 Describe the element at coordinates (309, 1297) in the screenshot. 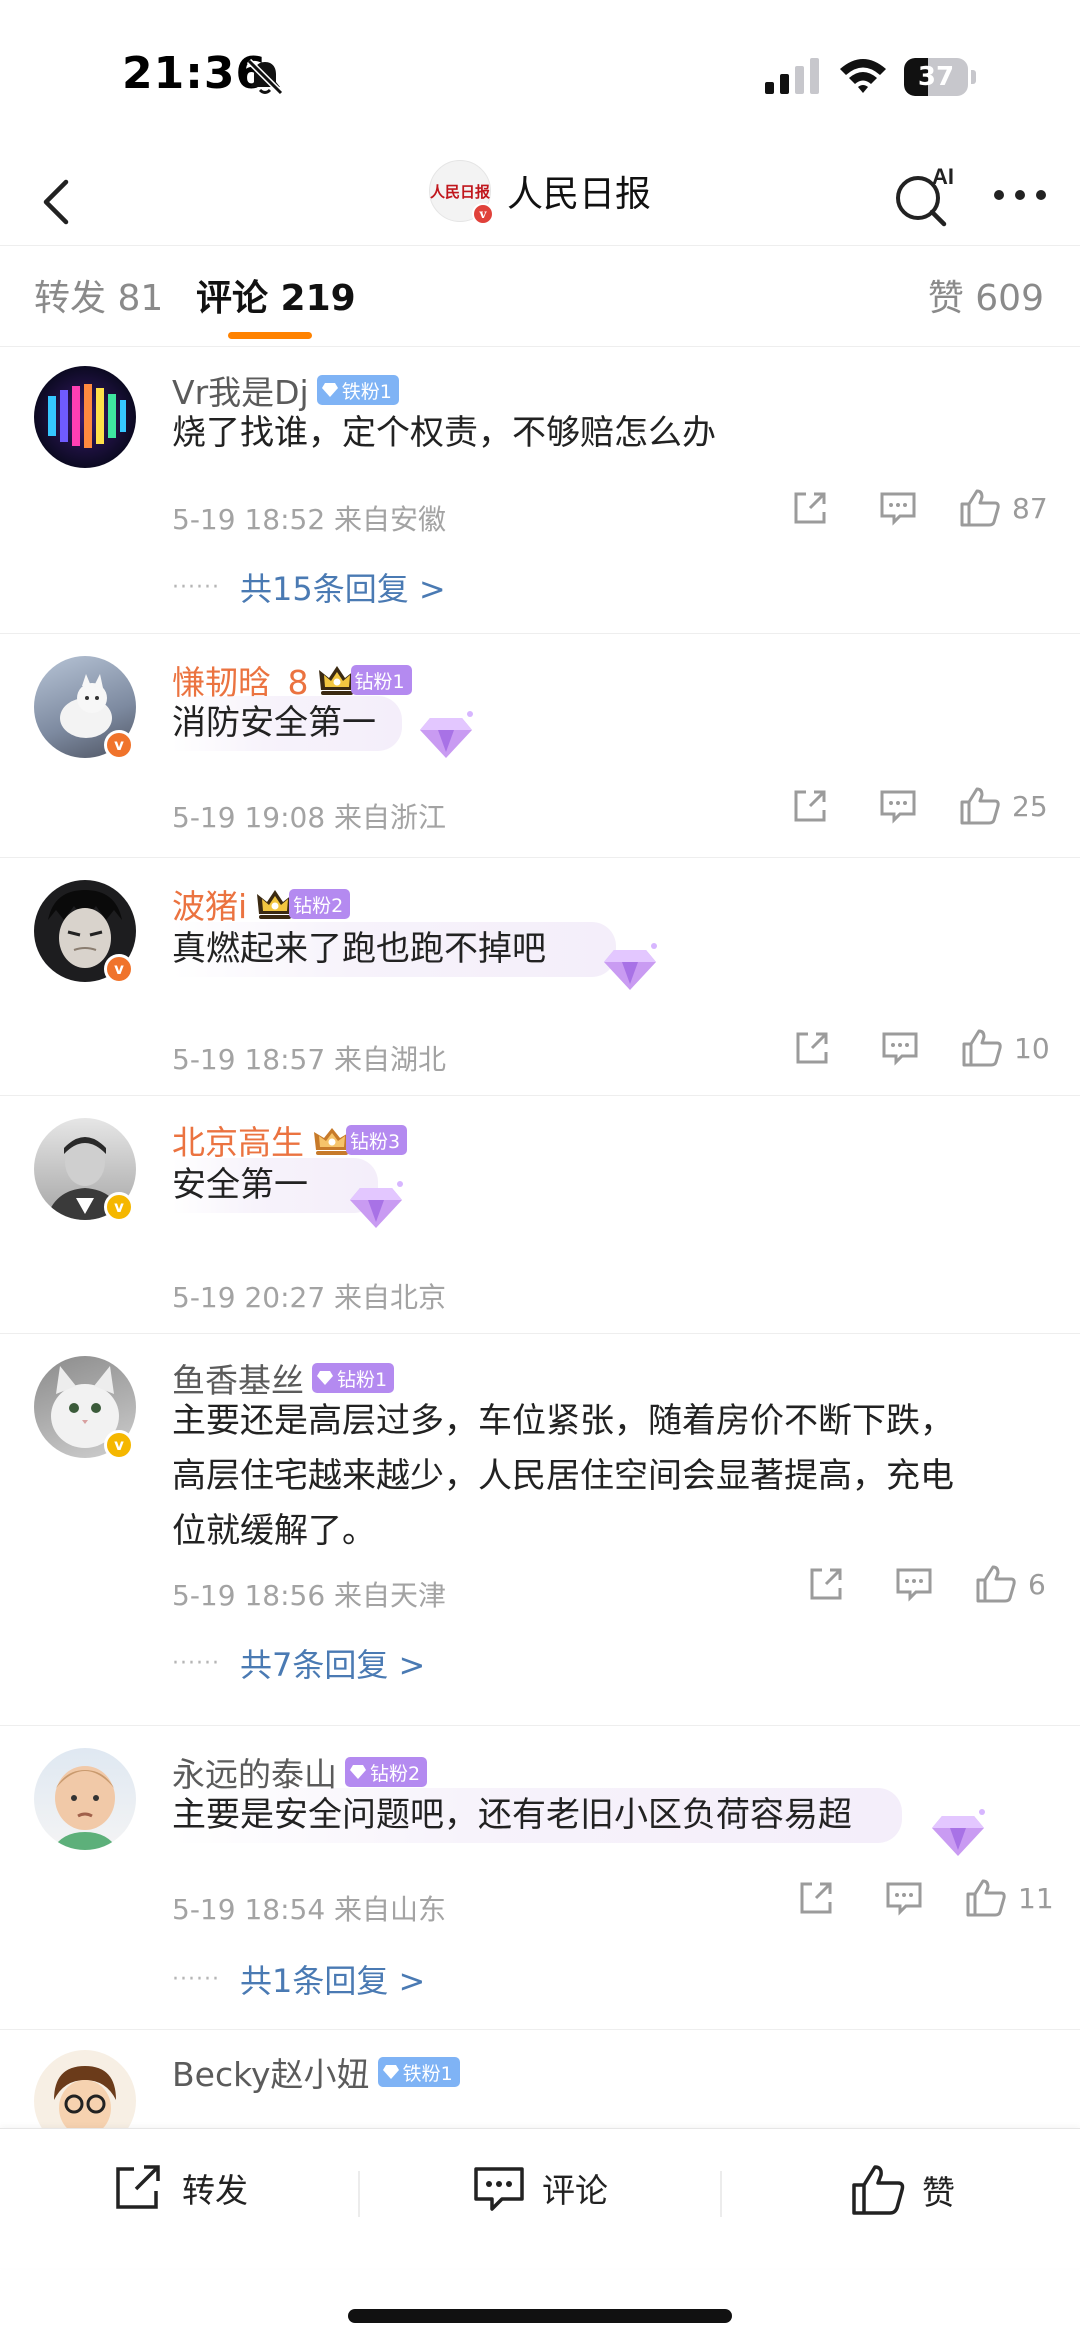

I see `comment-meta: 5-19 20:27 来自北京` at that location.